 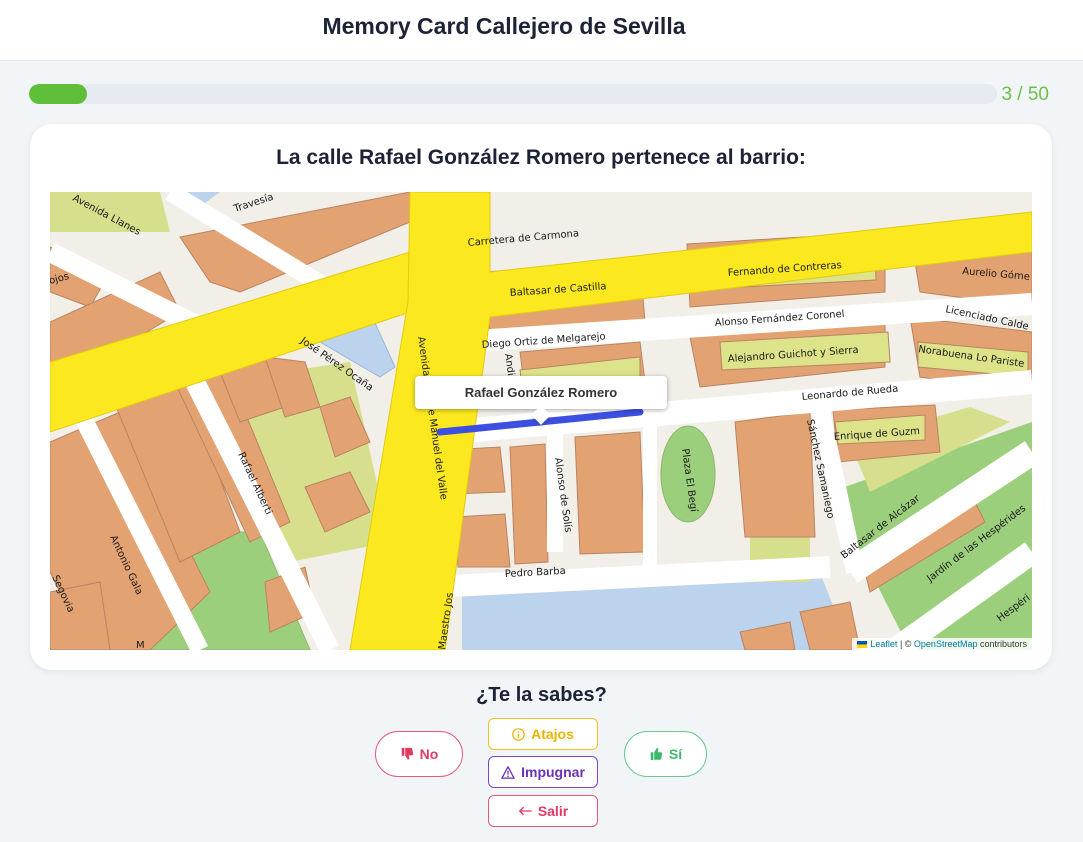 I want to click on ukraine-flag-icon, so click(x=862, y=645).